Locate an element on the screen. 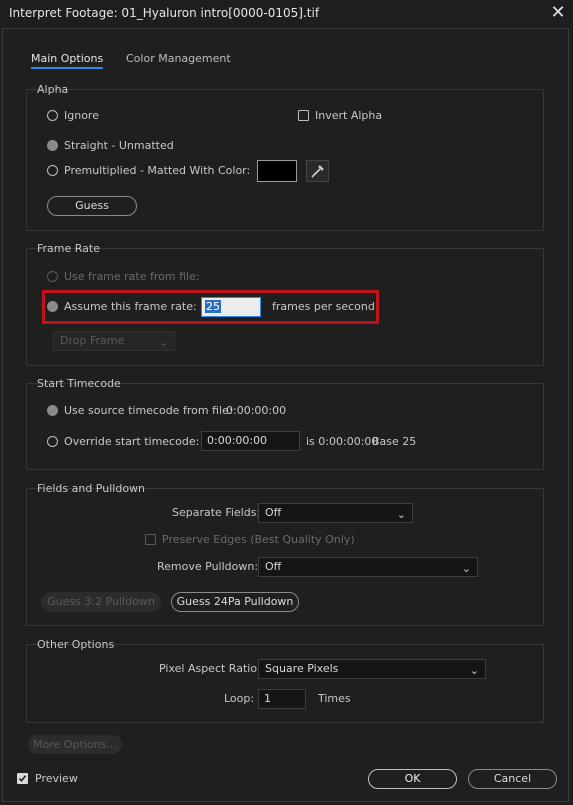 This screenshot has width=573, height=805. fps-label: frames per second is located at coordinates (323, 306).